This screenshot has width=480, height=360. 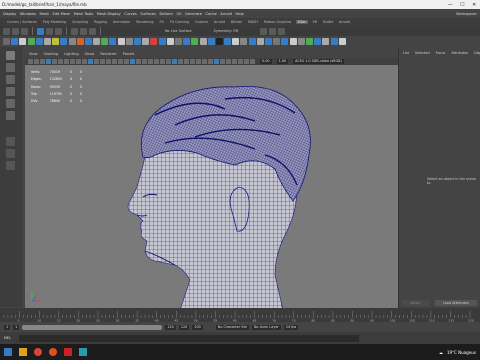 What do you see at coordinates (33, 54) in the screenshot?
I see `panel-menu-view: View` at bounding box center [33, 54].